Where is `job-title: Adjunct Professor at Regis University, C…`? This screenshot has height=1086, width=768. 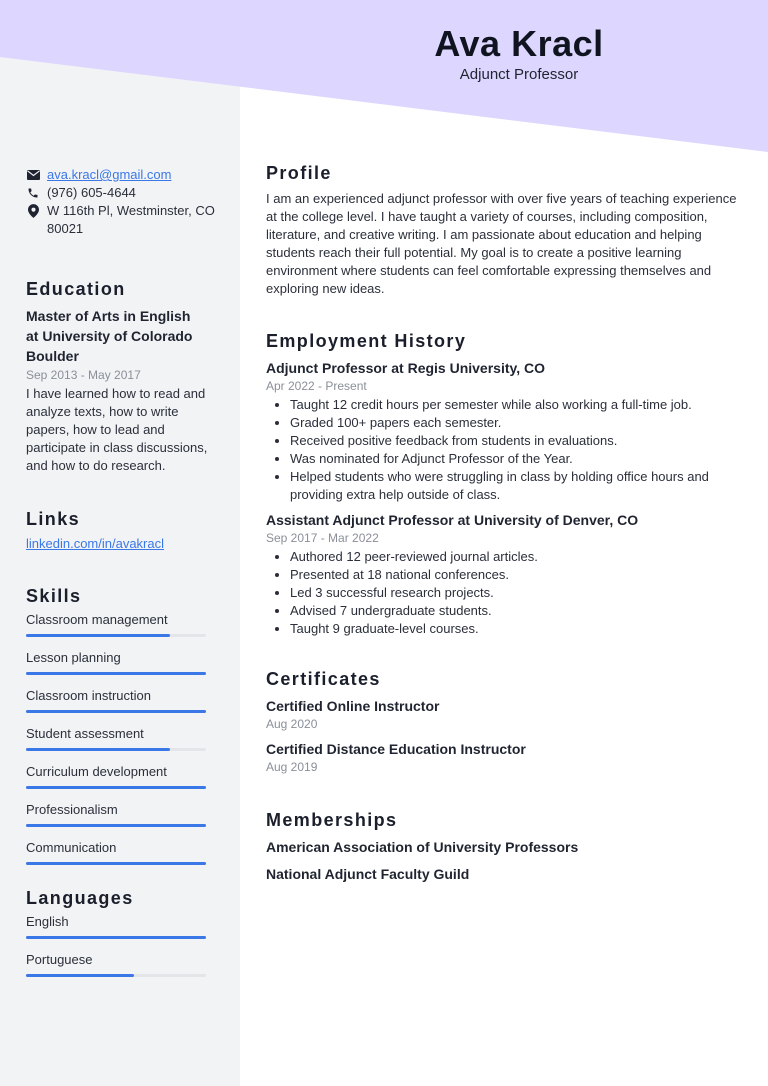 job-title: Adjunct Professor at Regis University, C… is located at coordinates (406, 368).